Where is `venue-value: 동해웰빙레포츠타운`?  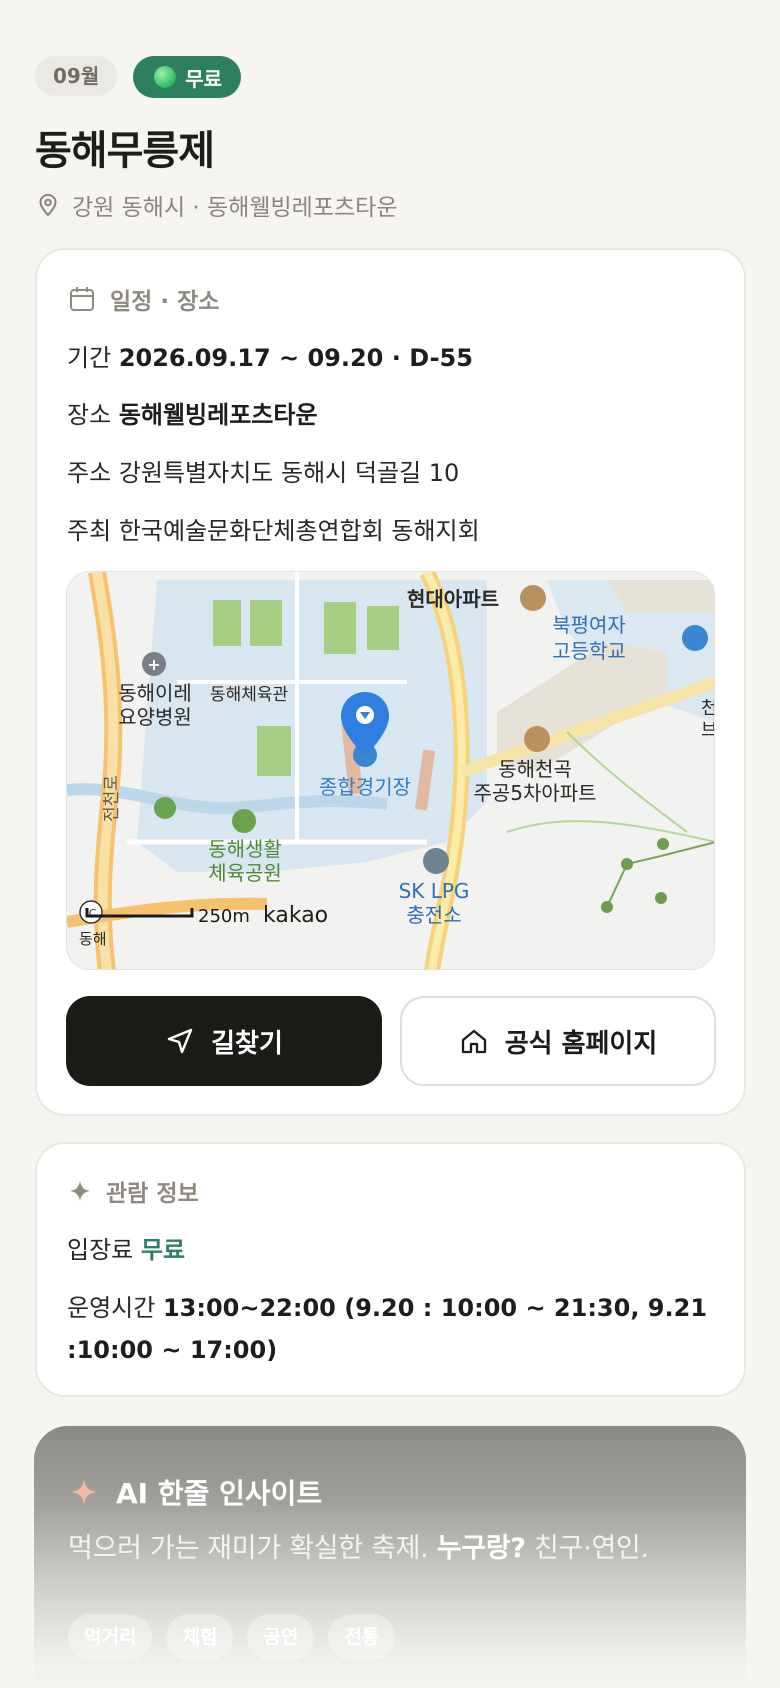 venue-value: 동해웰빙레포츠타운 is located at coordinates (218, 415).